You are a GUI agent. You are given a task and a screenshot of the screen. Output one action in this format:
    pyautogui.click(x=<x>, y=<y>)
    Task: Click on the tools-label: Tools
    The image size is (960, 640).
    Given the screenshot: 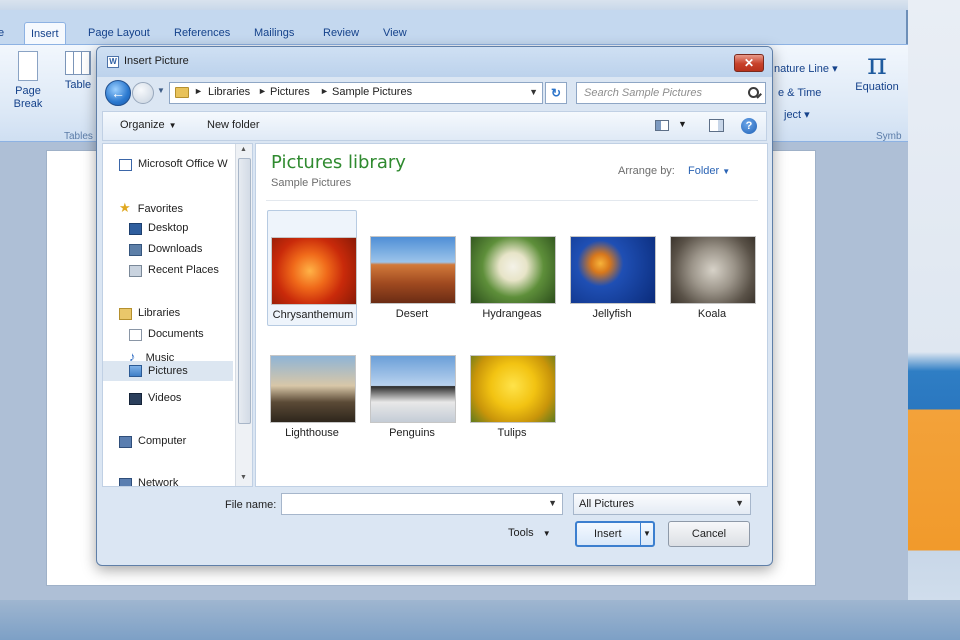 What is the action you would take?
    pyautogui.click(x=521, y=533)
    